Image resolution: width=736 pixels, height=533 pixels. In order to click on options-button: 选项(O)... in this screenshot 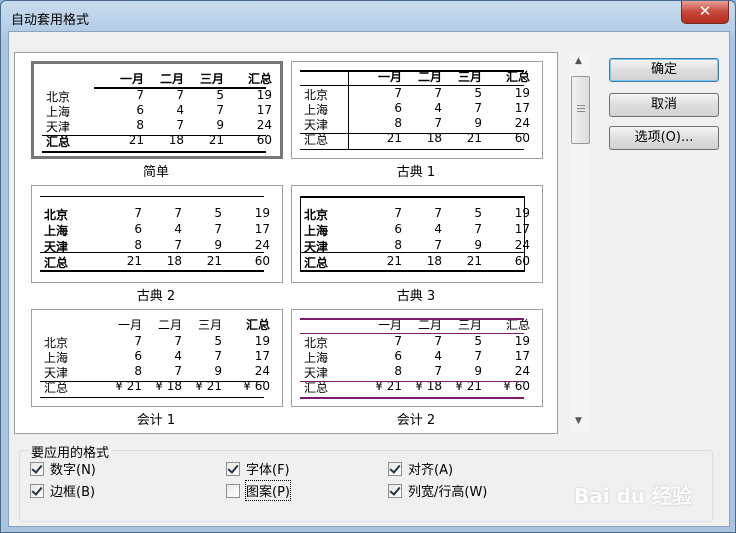, I will do `click(664, 138)`.